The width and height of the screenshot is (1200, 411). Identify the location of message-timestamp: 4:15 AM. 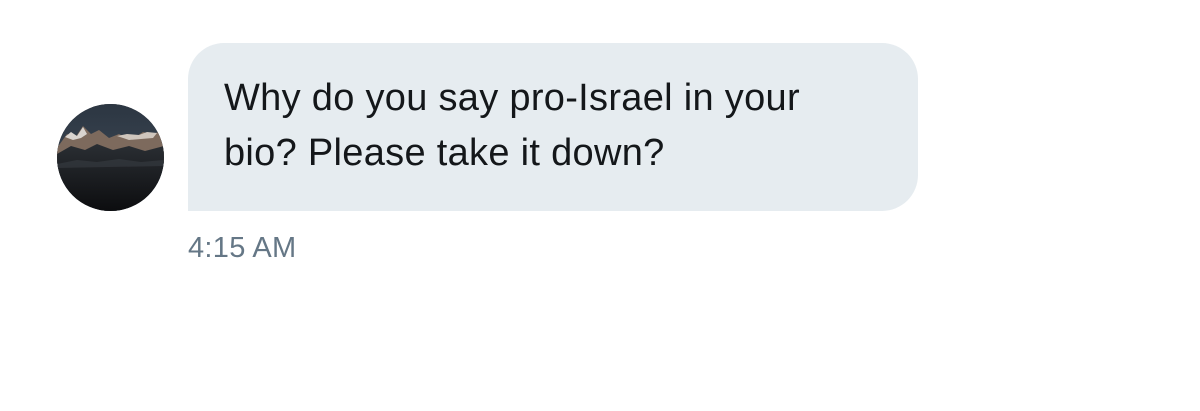
(242, 248).